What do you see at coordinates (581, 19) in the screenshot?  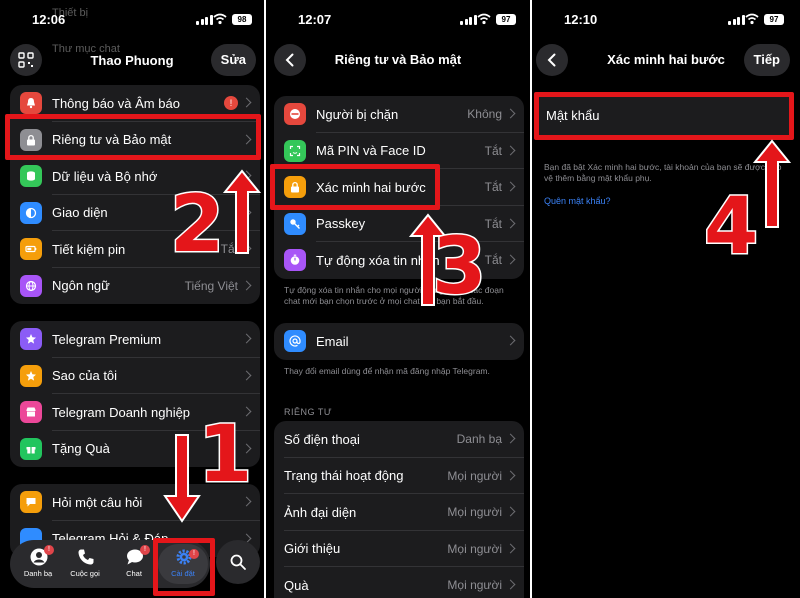 I see `status-time: 12:10` at bounding box center [581, 19].